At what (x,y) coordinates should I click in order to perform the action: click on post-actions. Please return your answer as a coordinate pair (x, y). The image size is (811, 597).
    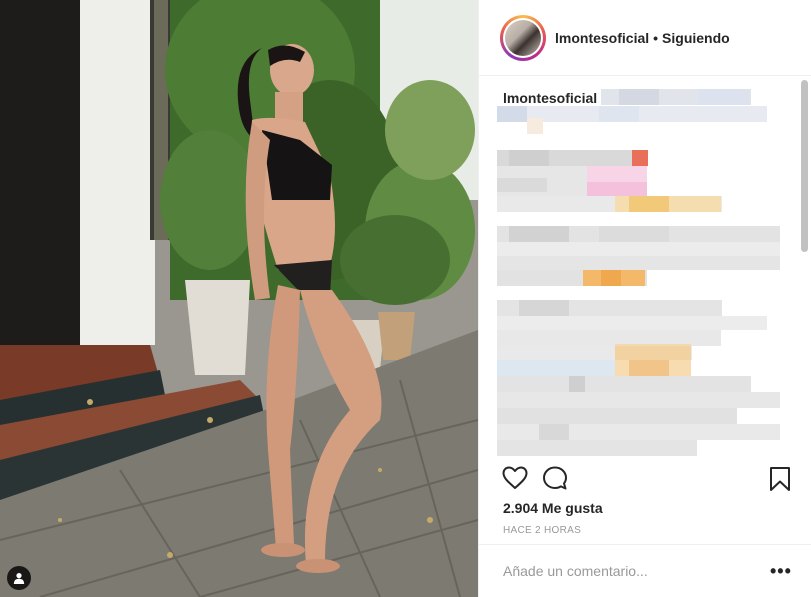
    Looking at the image, I should click on (645, 478).